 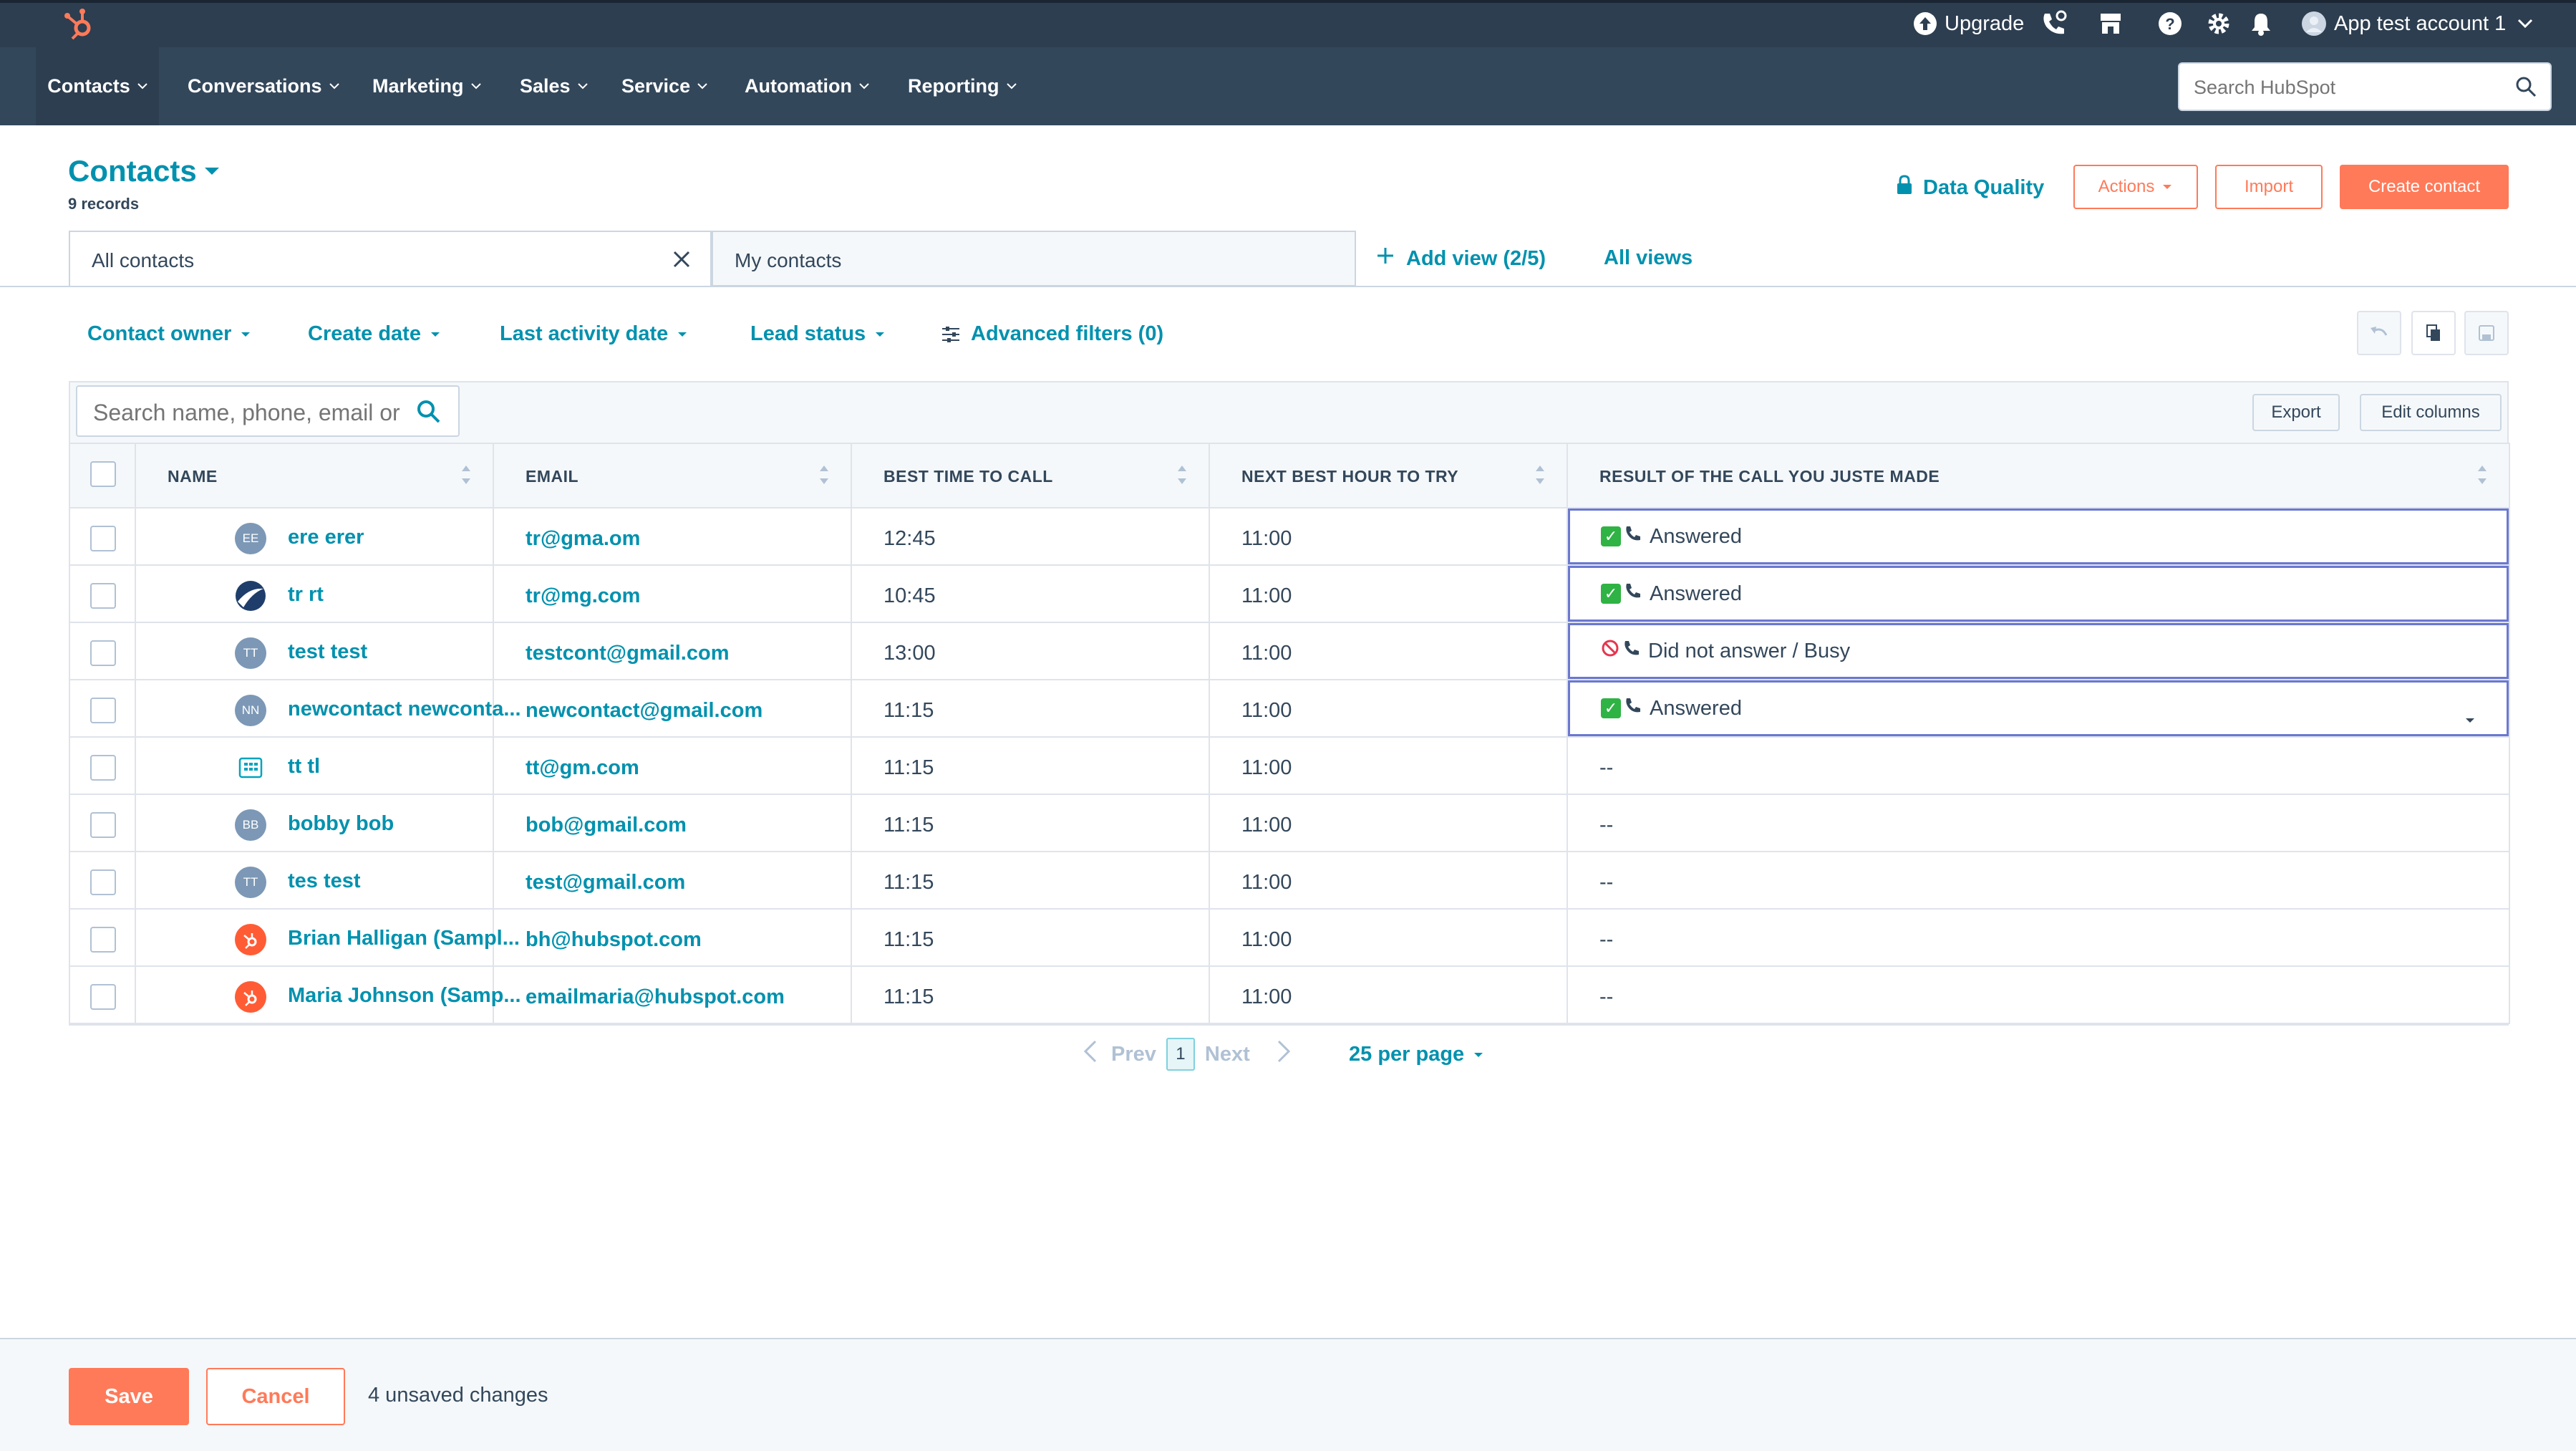 What do you see at coordinates (607, 825) in the screenshot?
I see `contact-email-link: bob@gmail.com` at bounding box center [607, 825].